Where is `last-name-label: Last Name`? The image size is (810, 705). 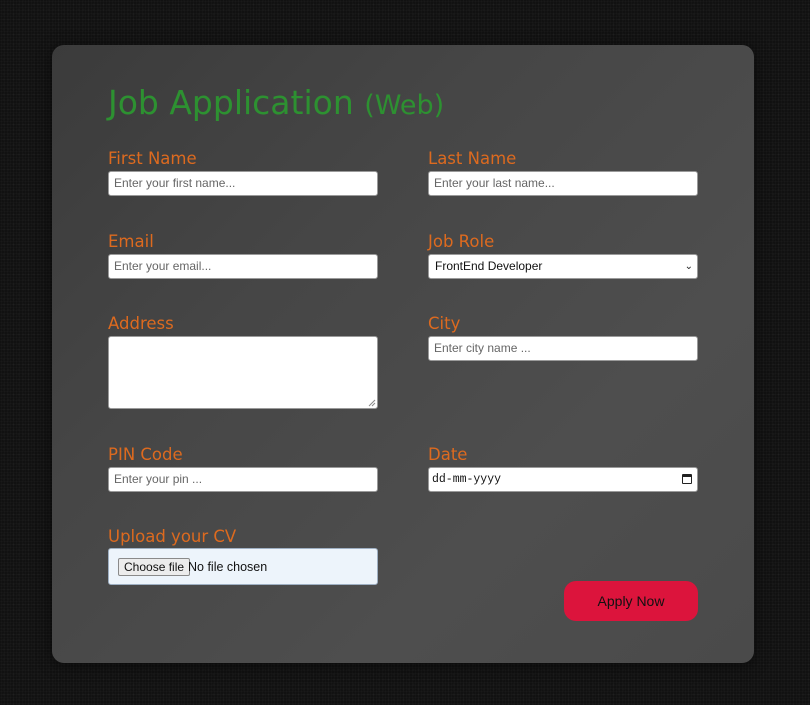
last-name-label: Last Name is located at coordinates (472, 158).